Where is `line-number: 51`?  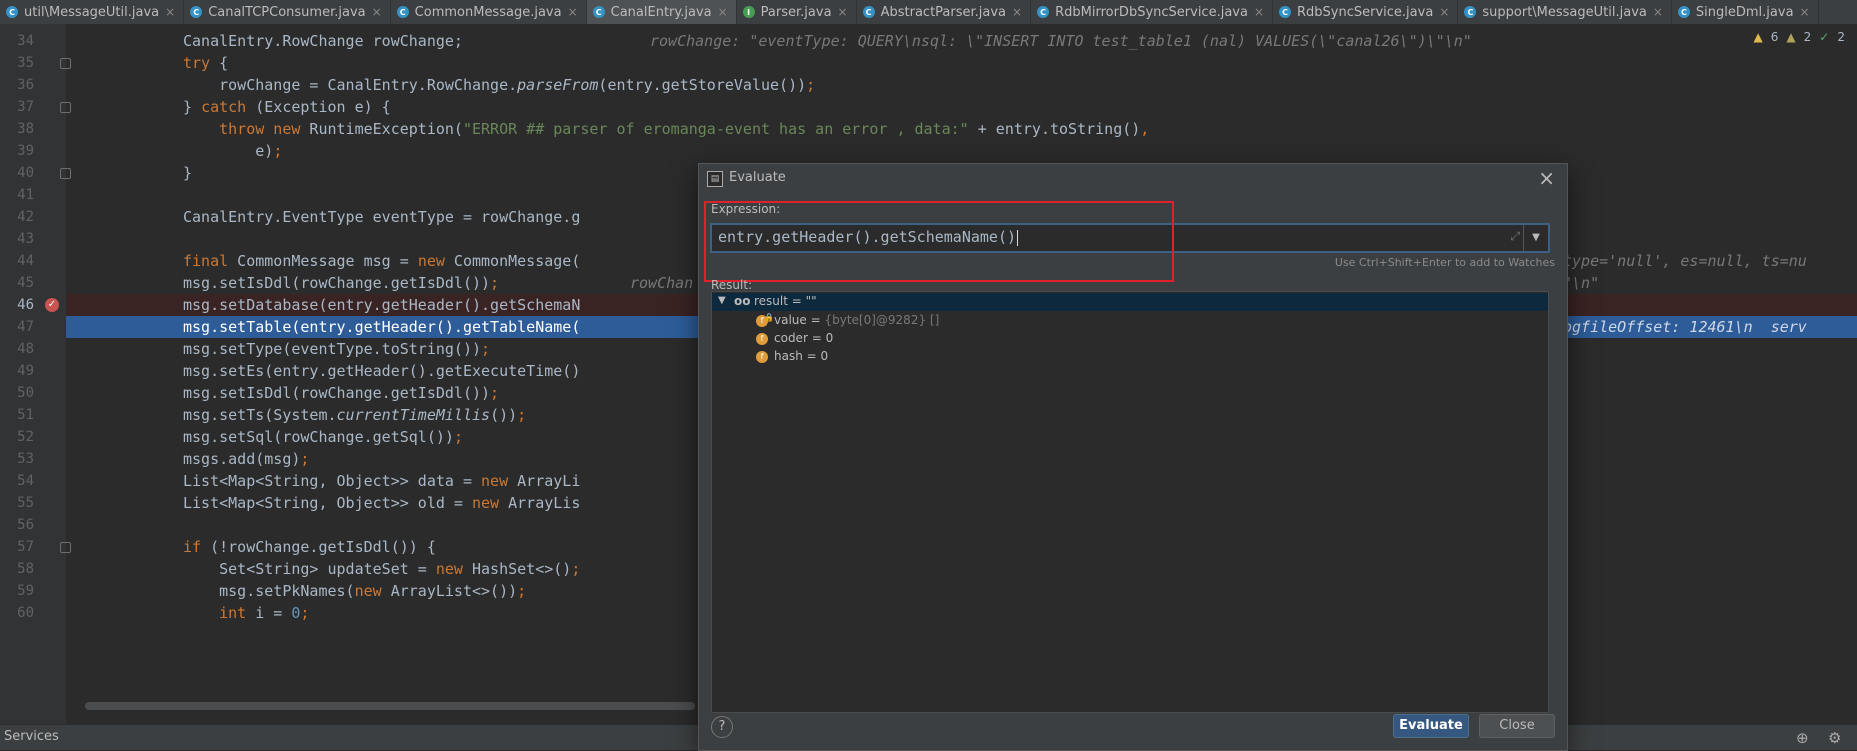
line-number: 51 is located at coordinates (17, 415).